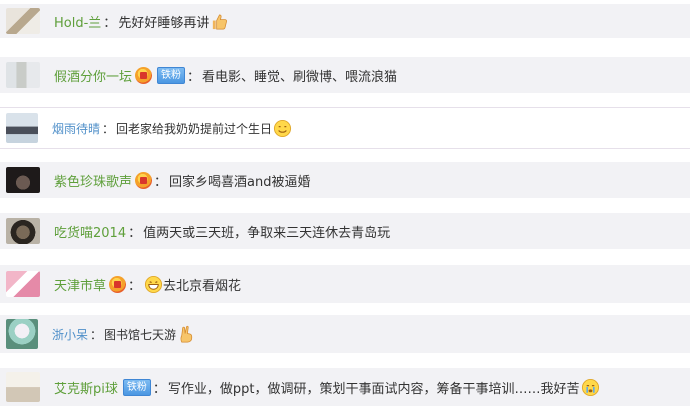  I want to click on thumbs-up-icon, so click(219, 21).